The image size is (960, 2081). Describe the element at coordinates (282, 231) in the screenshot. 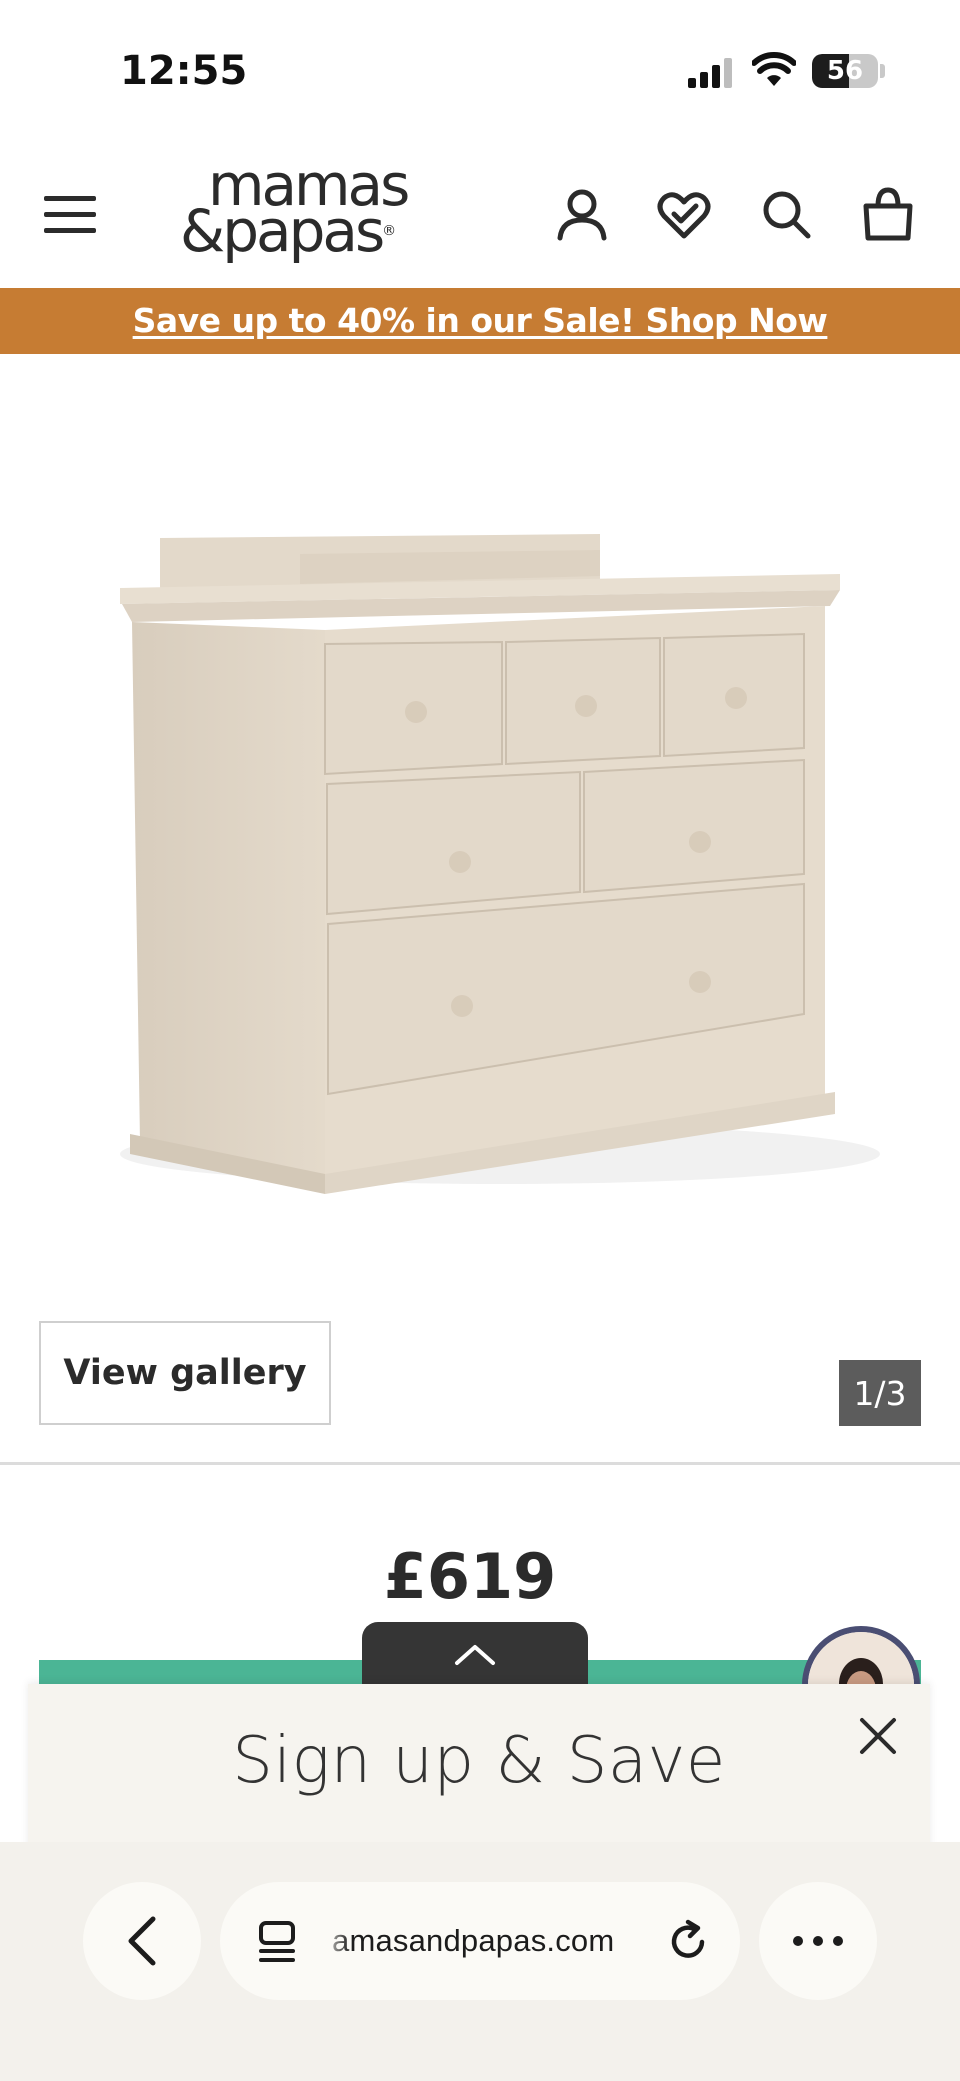

I see `logo-line-2-text: &papas` at that location.